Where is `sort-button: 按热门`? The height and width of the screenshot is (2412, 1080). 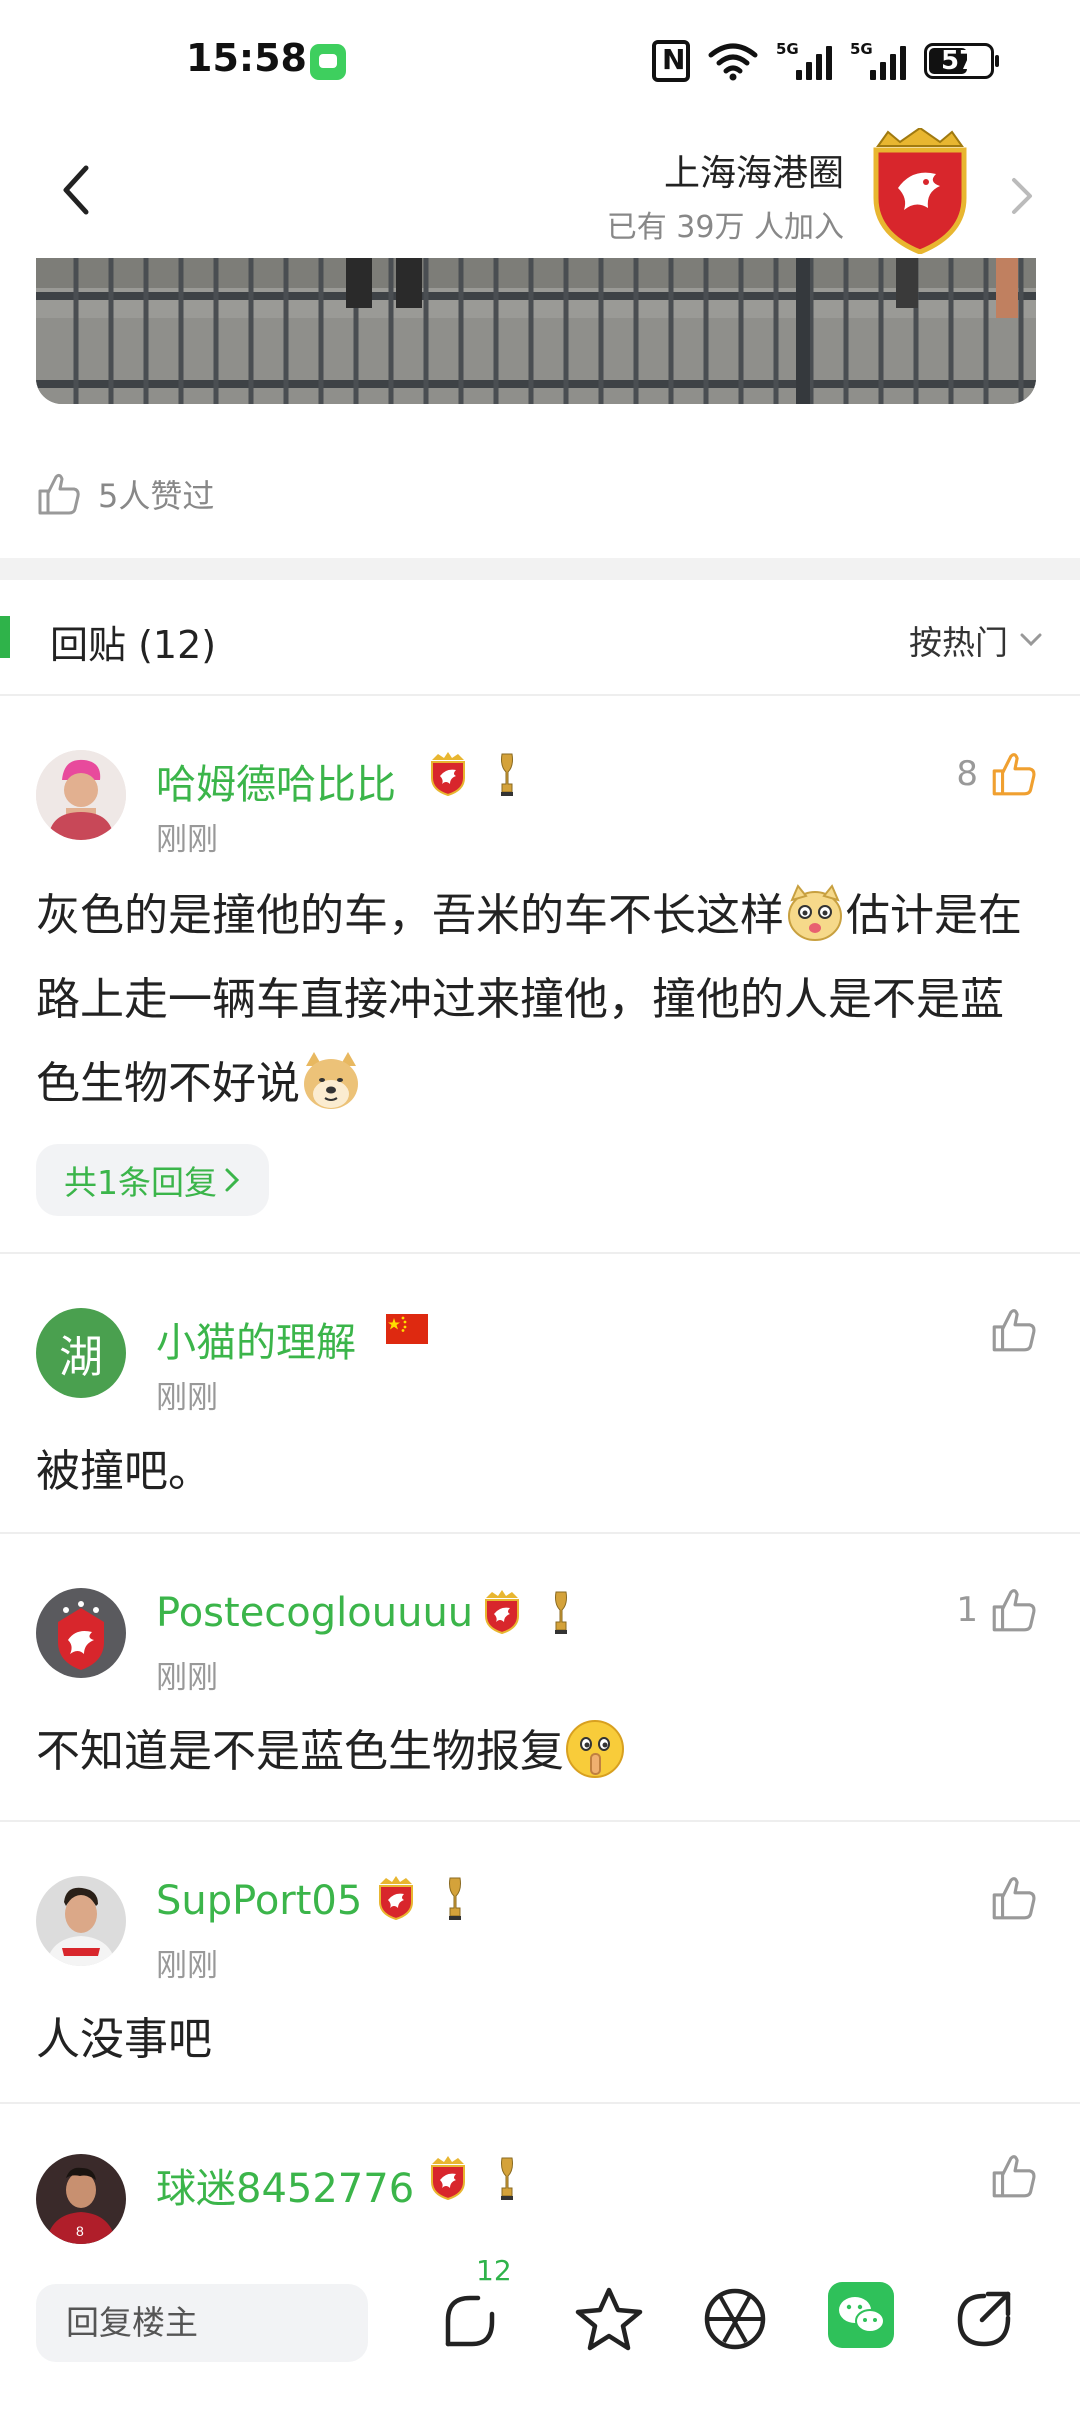
sort-button: 按热门 is located at coordinates (975, 640).